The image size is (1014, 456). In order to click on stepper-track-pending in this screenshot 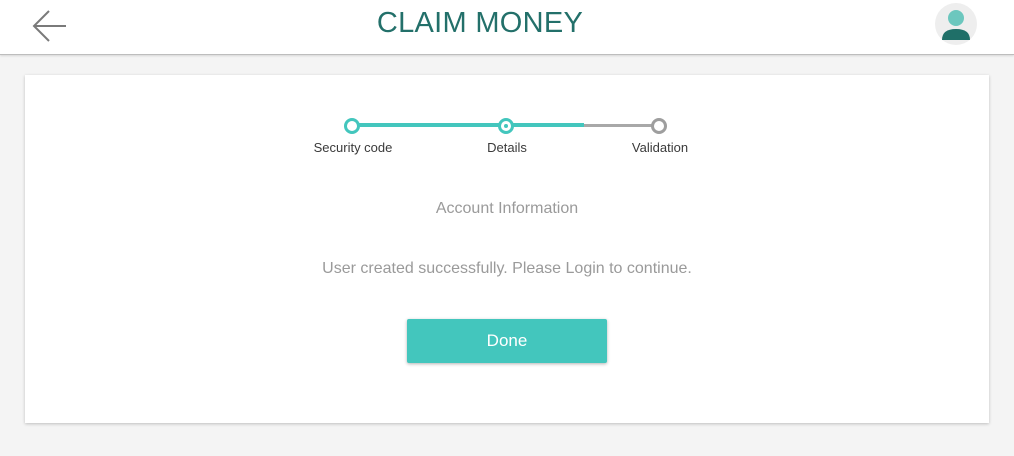, I will do `click(622, 125)`.